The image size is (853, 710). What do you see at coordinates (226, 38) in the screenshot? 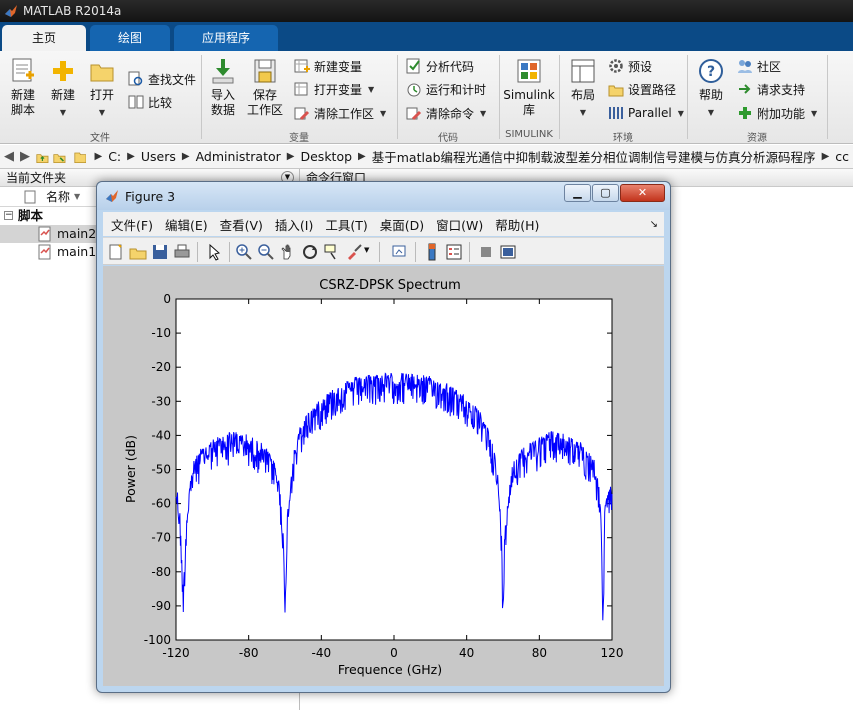
I see `tab-apps: 应用程序` at bounding box center [226, 38].